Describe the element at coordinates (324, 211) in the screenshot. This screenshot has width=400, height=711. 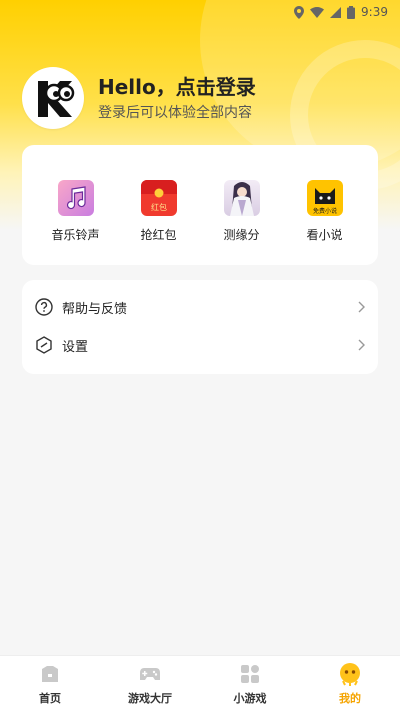
I see `novel-icon-text: 免费小说` at that location.